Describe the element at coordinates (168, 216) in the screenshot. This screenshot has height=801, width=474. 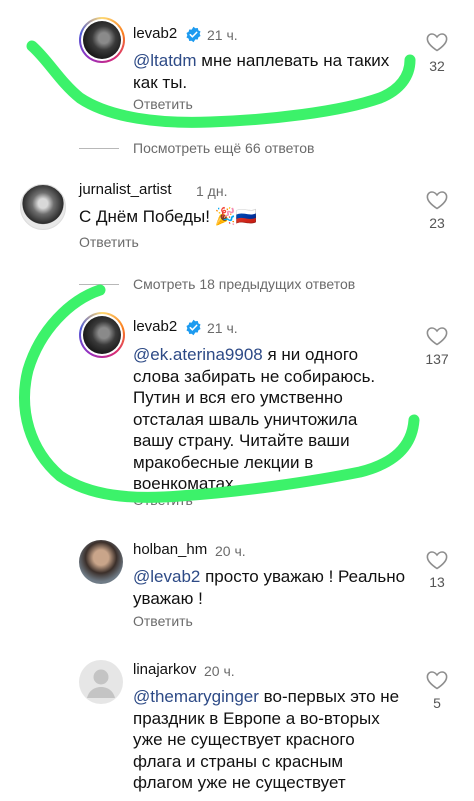
I see `comment-text: С Днём Победы! 🎉🇷🇺` at that location.